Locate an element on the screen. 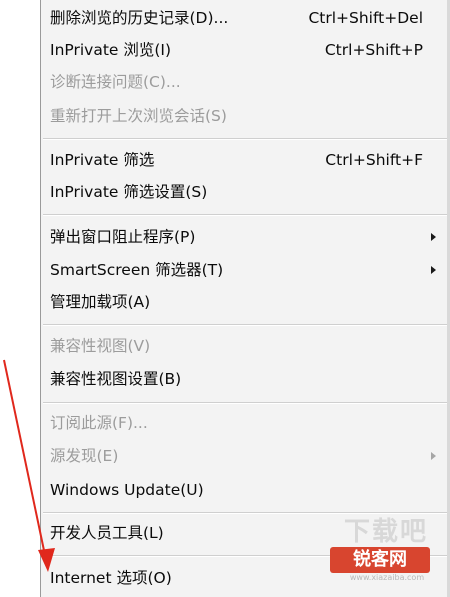  menu-item-popup-blocker: 弹出窗口阻止程序(P) is located at coordinates (245, 237).